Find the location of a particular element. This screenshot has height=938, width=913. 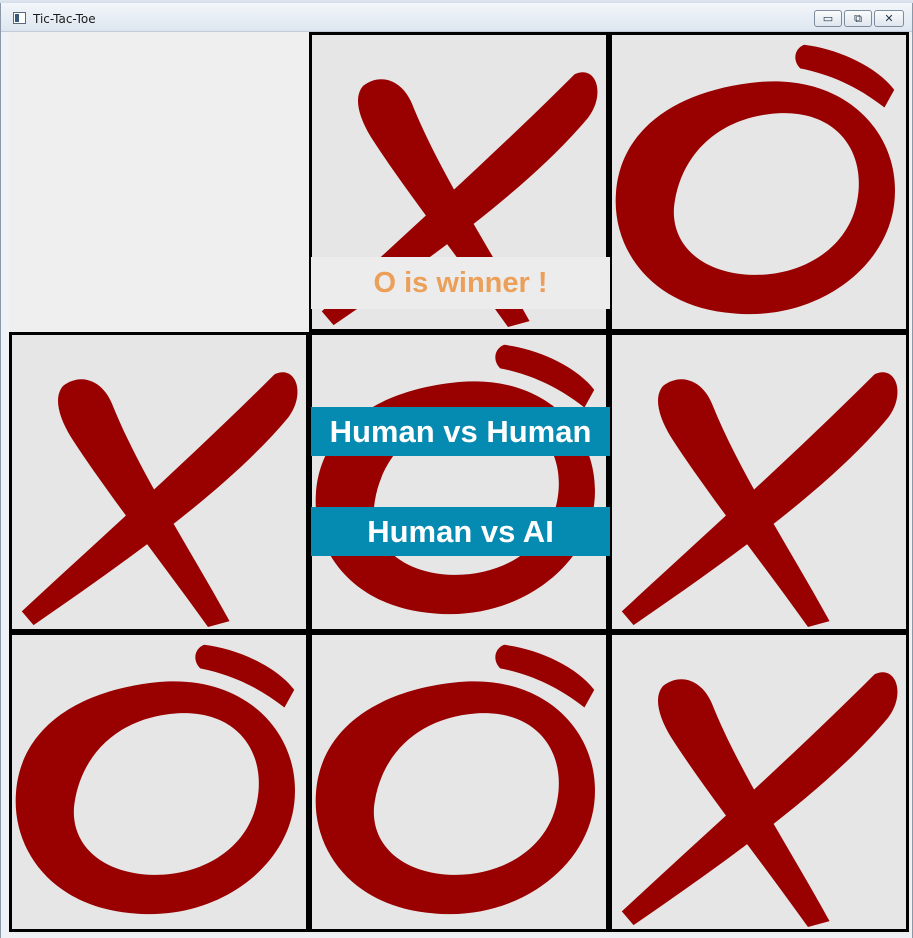

window-title: Tic-Tac-Toe is located at coordinates (64, 19).